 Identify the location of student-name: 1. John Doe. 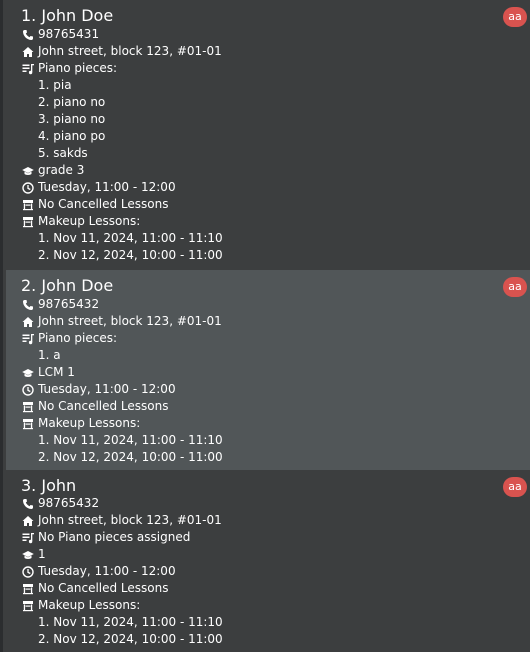
(67, 15).